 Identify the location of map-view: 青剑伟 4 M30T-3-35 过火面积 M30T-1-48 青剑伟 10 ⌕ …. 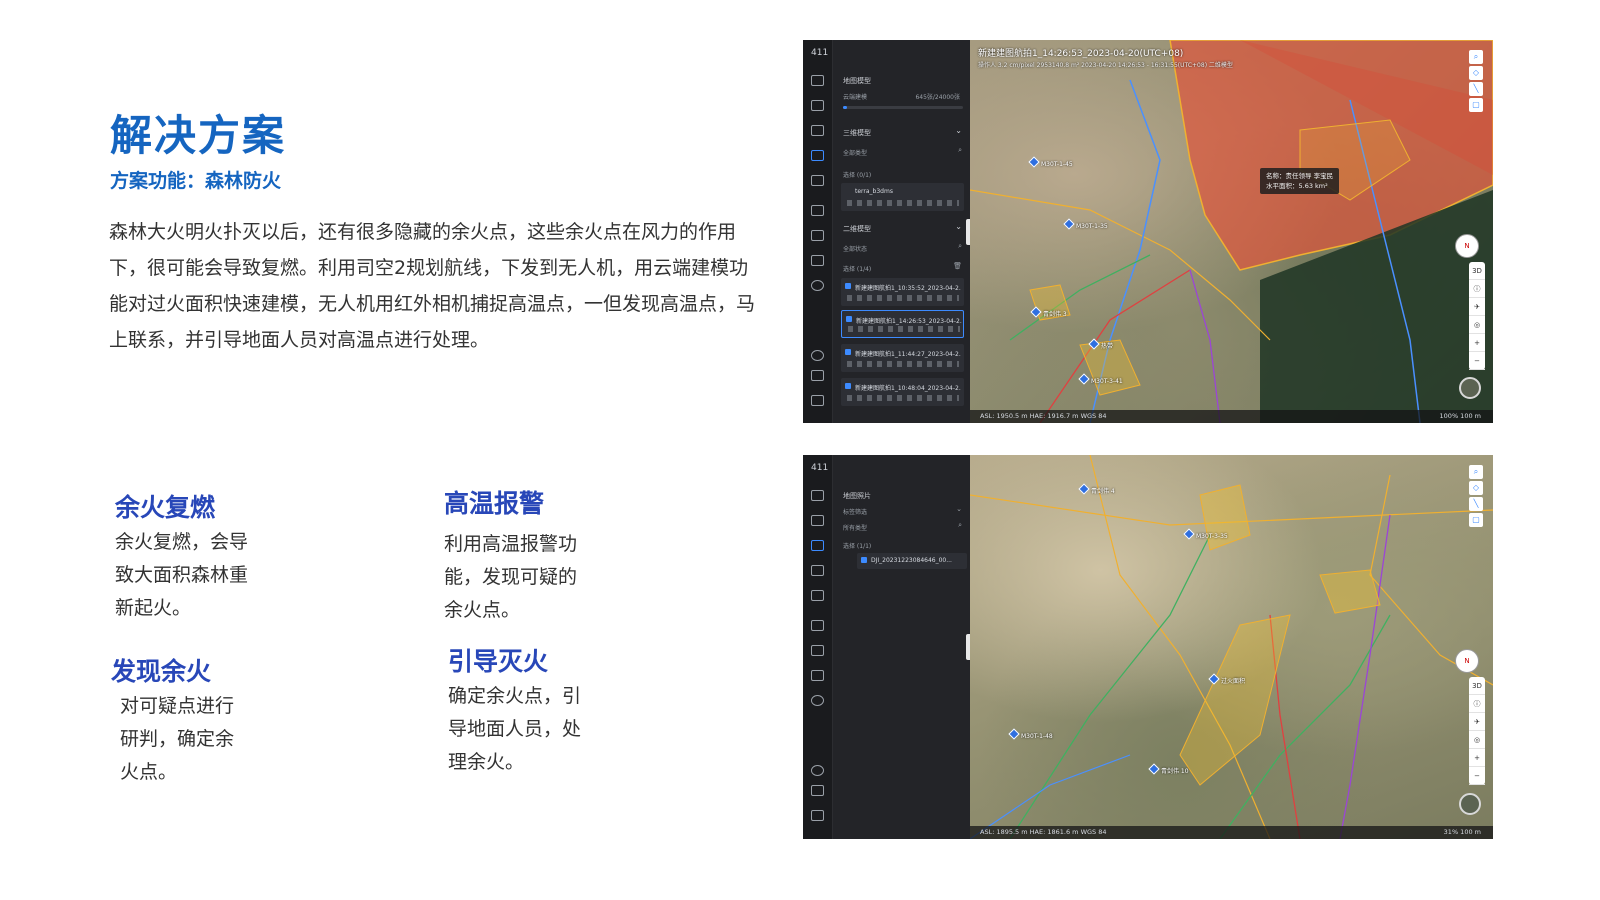
(1231, 647).